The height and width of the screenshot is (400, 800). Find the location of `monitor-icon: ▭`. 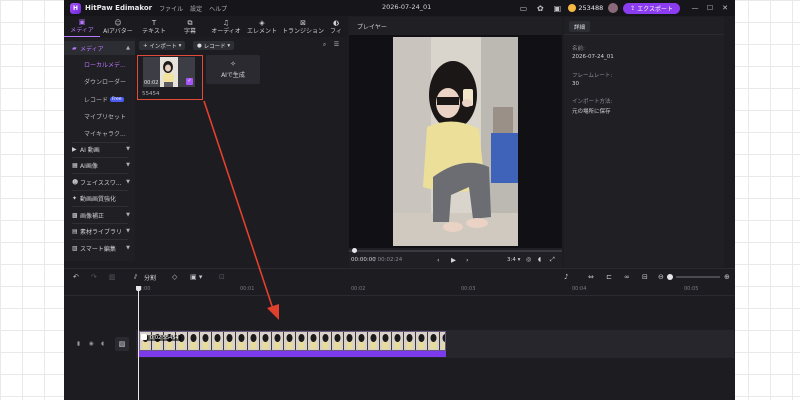

monitor-icon: ▭ is located at coordinates (523, 8).